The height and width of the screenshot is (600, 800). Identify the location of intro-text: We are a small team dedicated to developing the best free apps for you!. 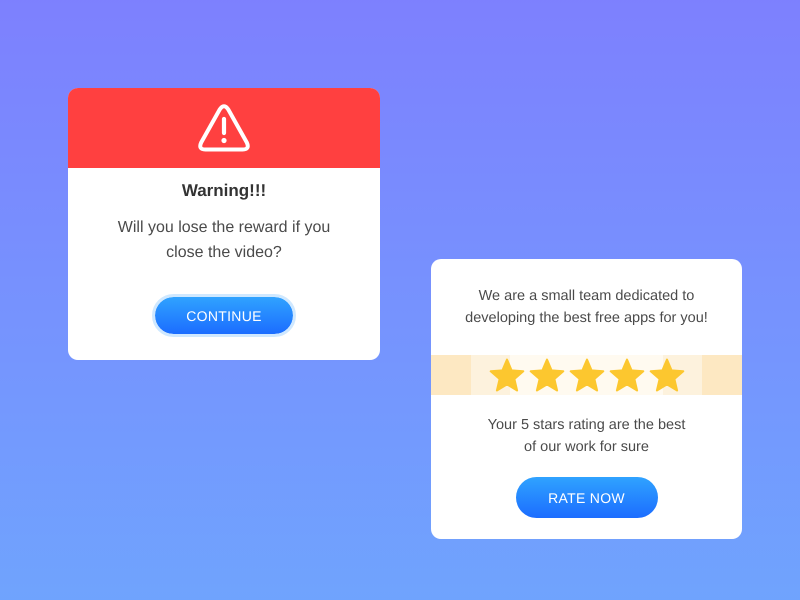
(586, 307).